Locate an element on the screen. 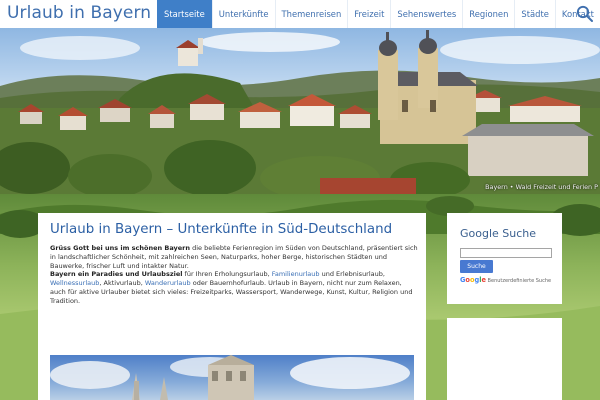 The image size is (600, 400). google-custom-search-branding: Google Benutzerdefinierte Suche is located at coordinates (505, 280).